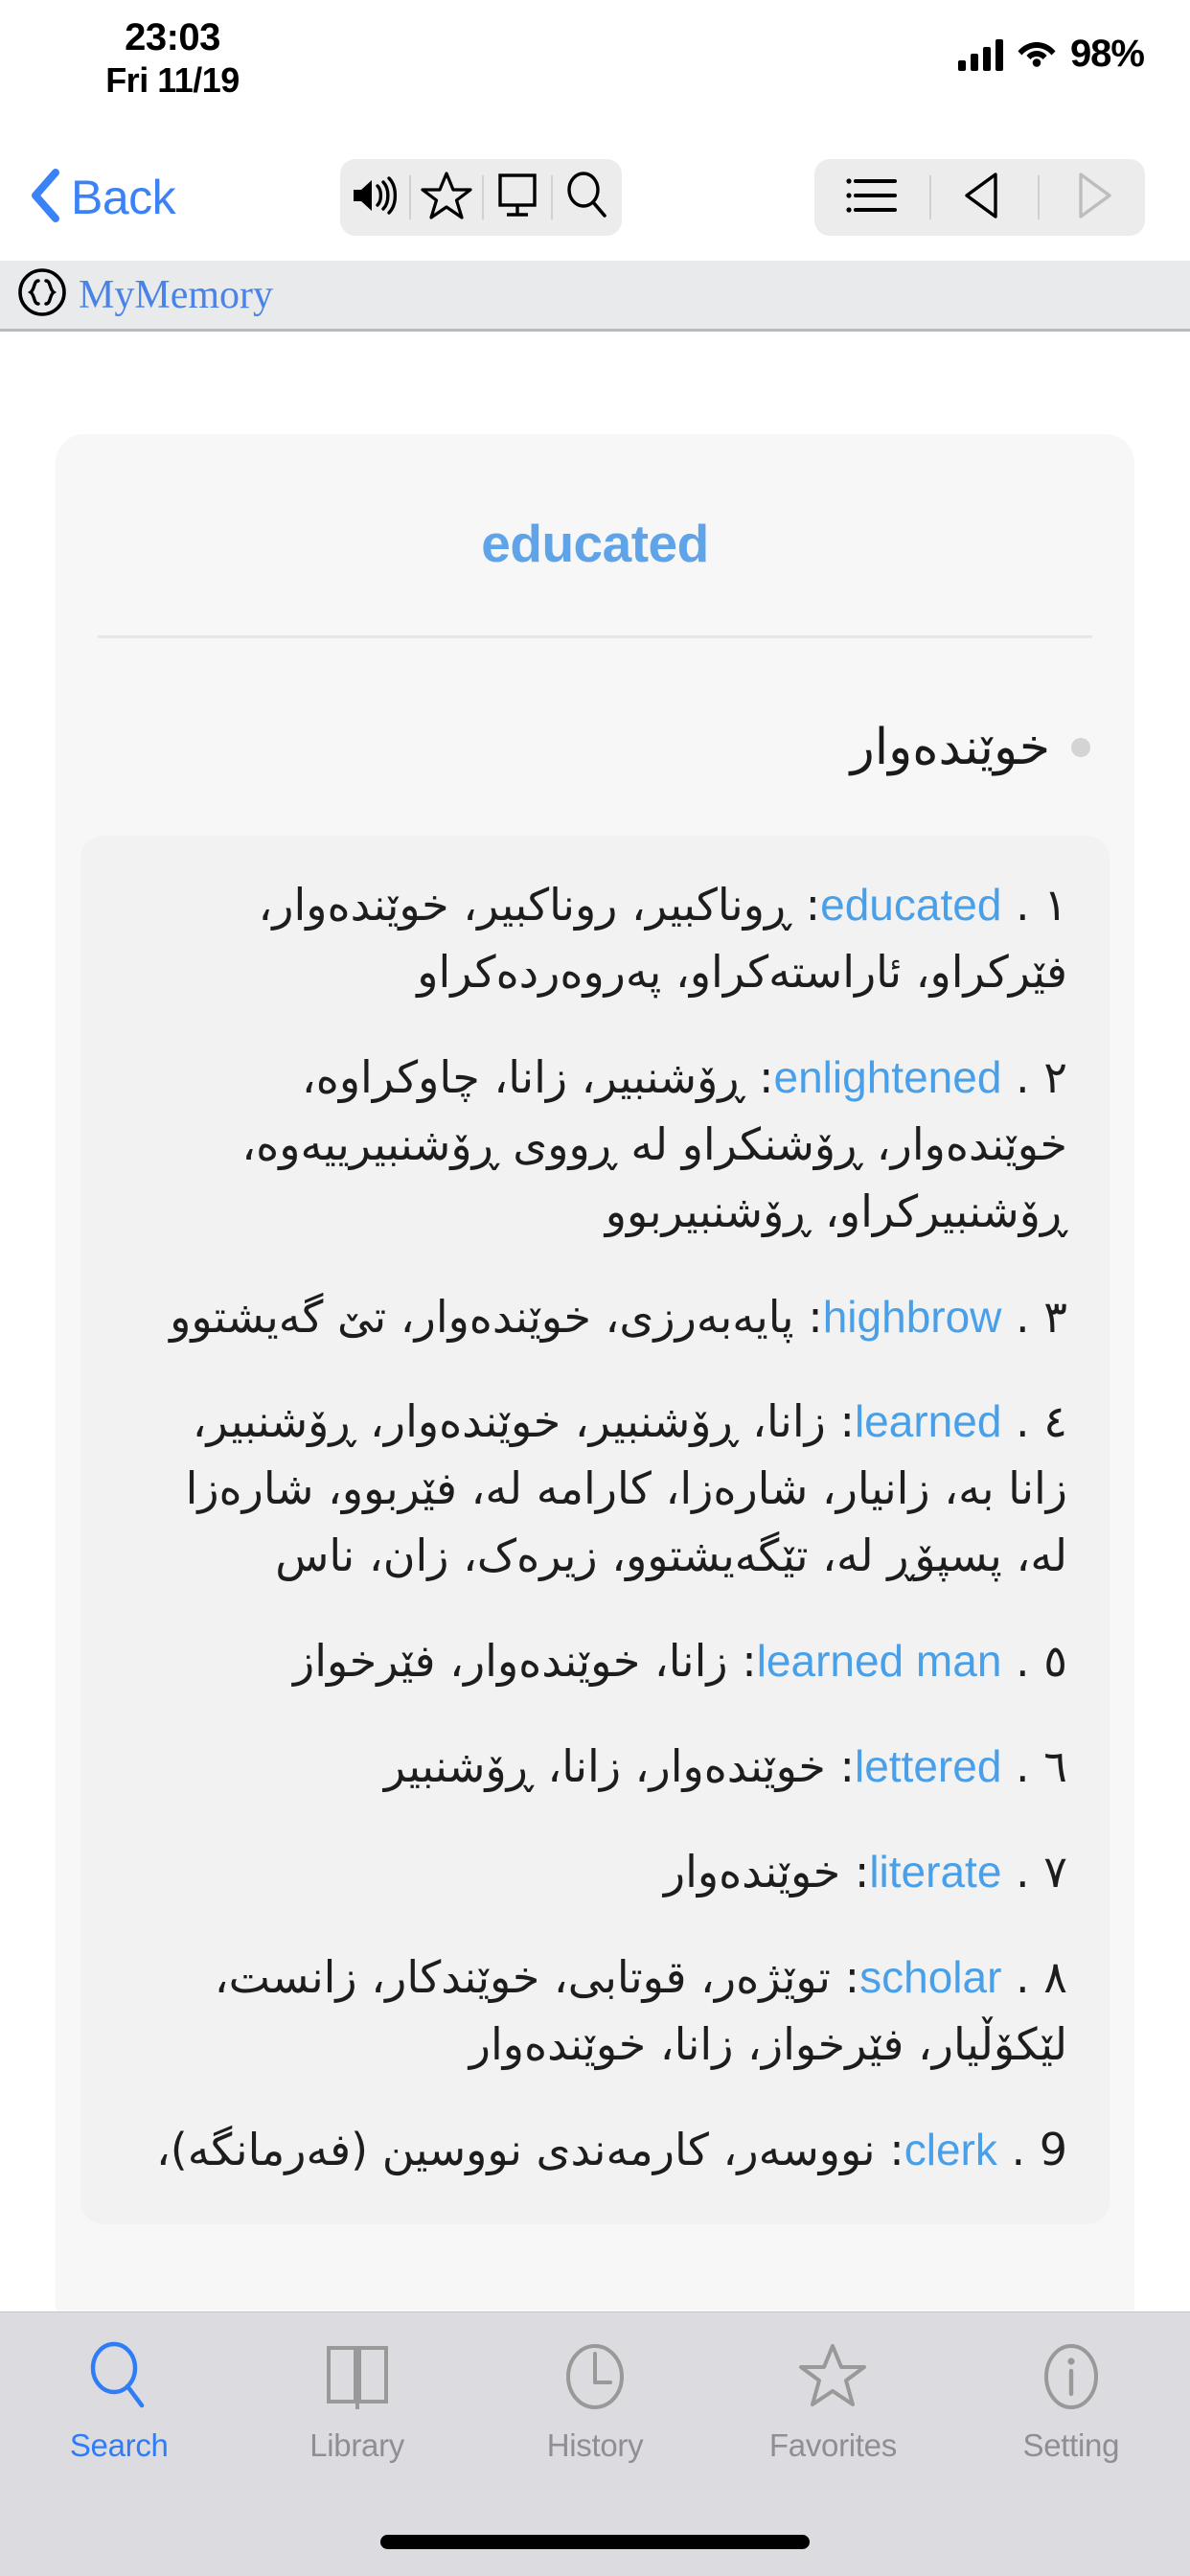 The width and height of the screenshot is (1190, 2576). I want to click on tab-label: Favorites, so click(833, 2445).